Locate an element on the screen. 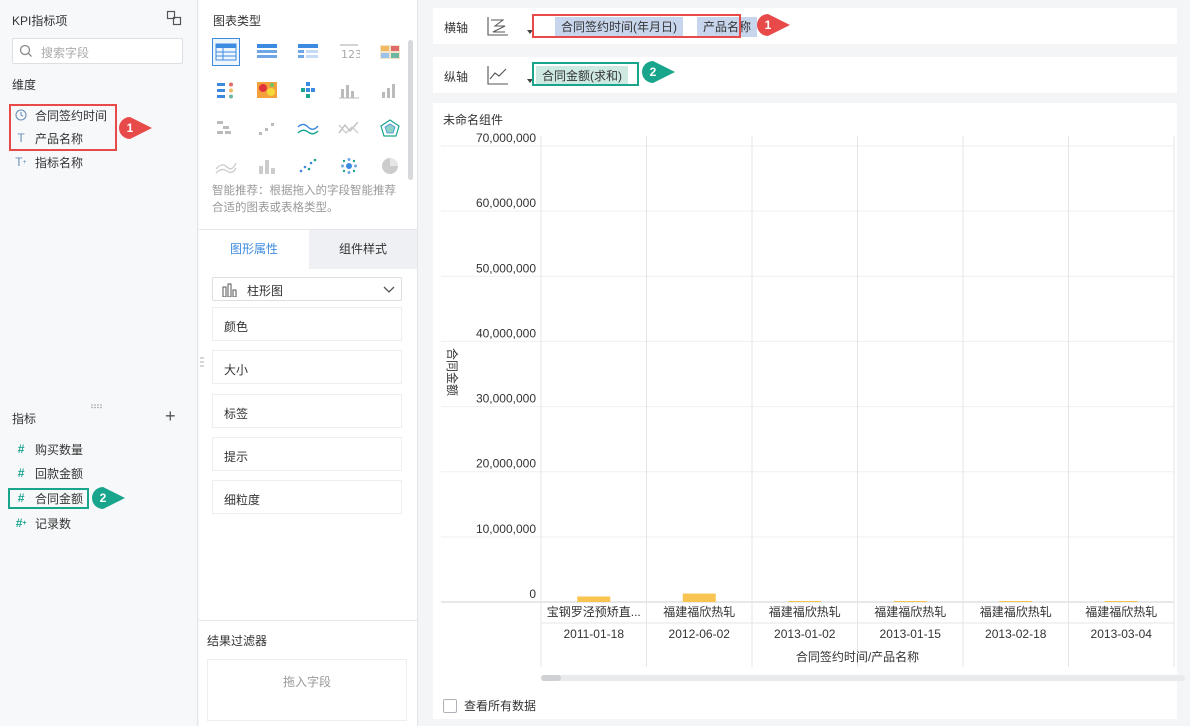 The image size is (1190, 726). chart-type-cross-table-icon is located at coordinates (308, 52).